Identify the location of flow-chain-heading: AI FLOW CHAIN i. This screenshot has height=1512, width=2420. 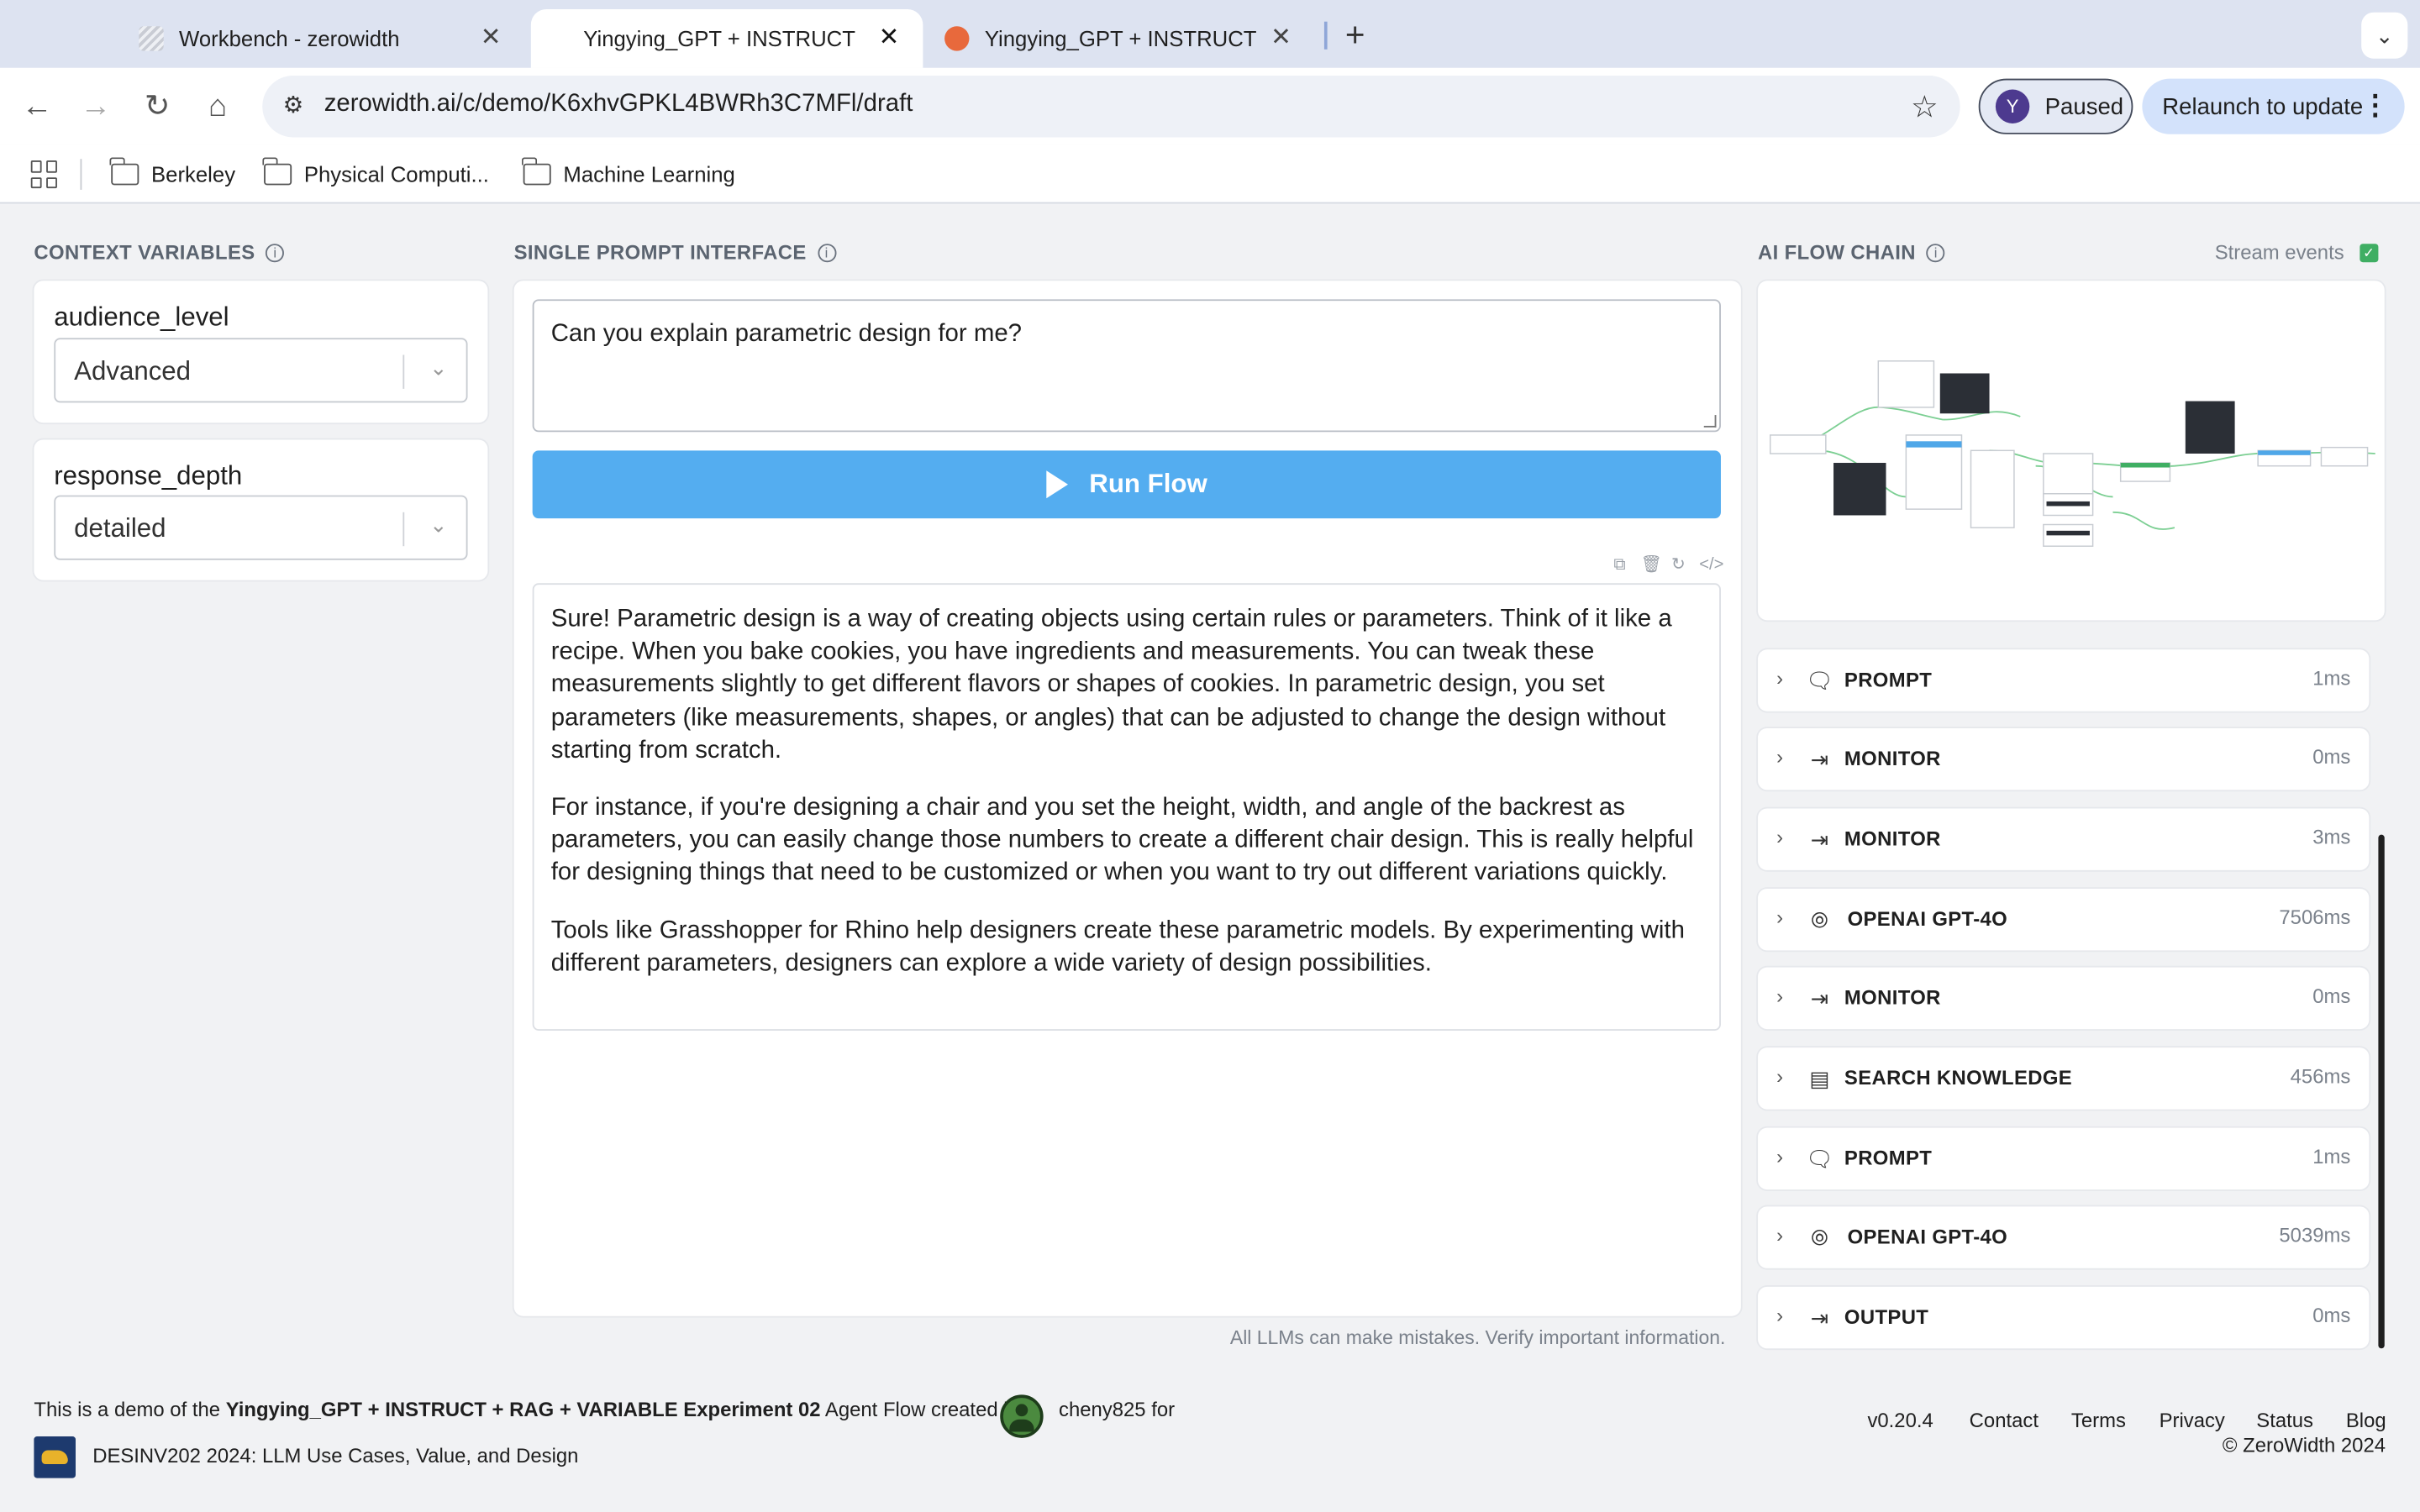
(1852, 252).